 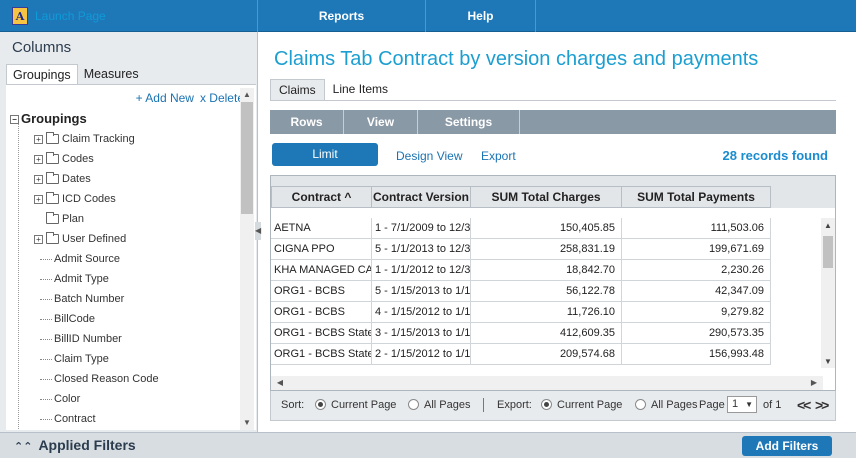 I want to click on design-view-link: Design View, so click(x=429, y=156).